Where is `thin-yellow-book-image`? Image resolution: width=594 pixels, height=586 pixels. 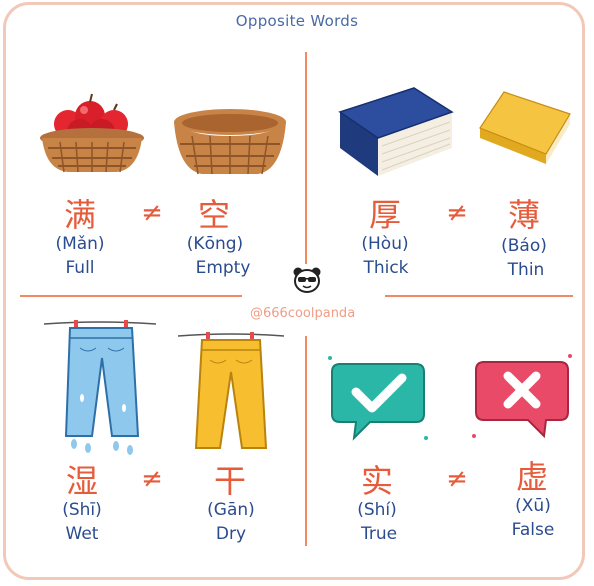 thin-yellow-book-image is located at coordinates (525, 127).